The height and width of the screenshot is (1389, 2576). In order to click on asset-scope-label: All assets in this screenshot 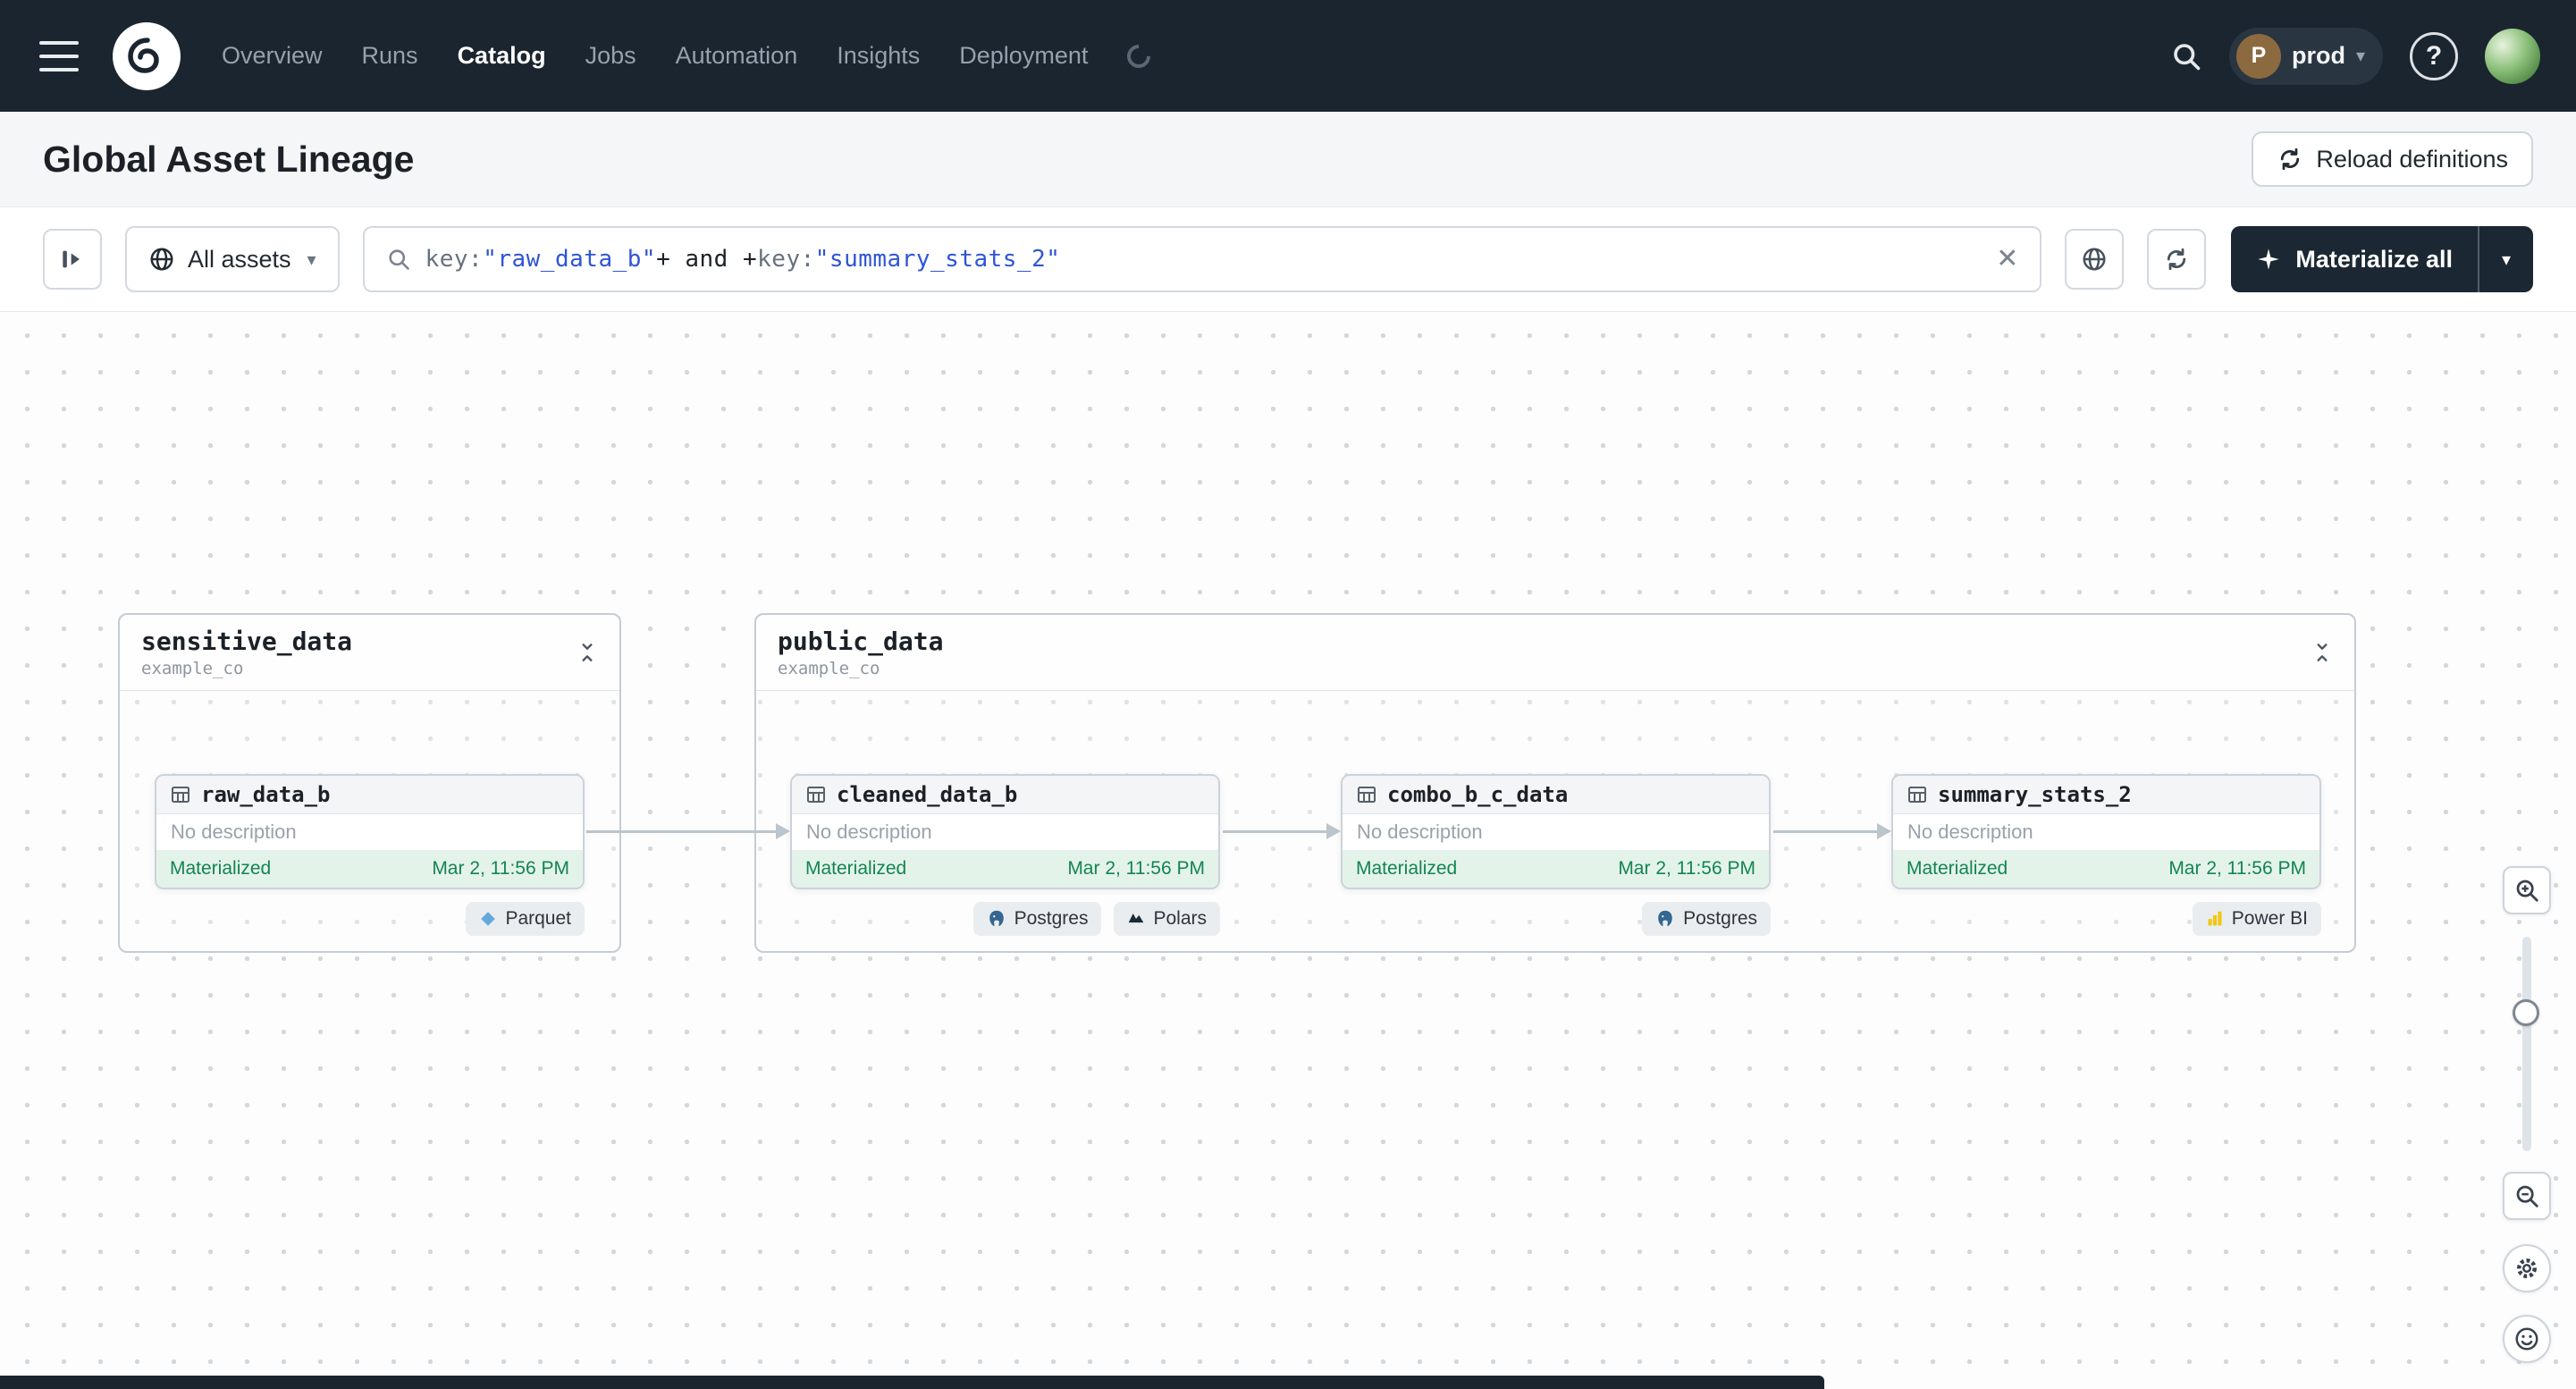, I will do `click(240, 259)`.